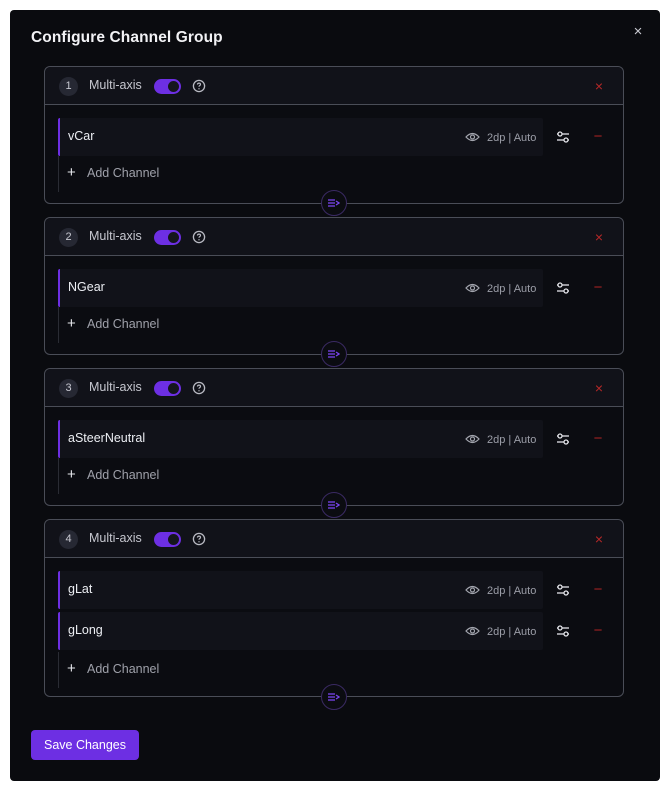  What do you see at coordinates (80, 589) in the screenshot?
I see `channel-name: gLat` at bounding box center [80, 589].